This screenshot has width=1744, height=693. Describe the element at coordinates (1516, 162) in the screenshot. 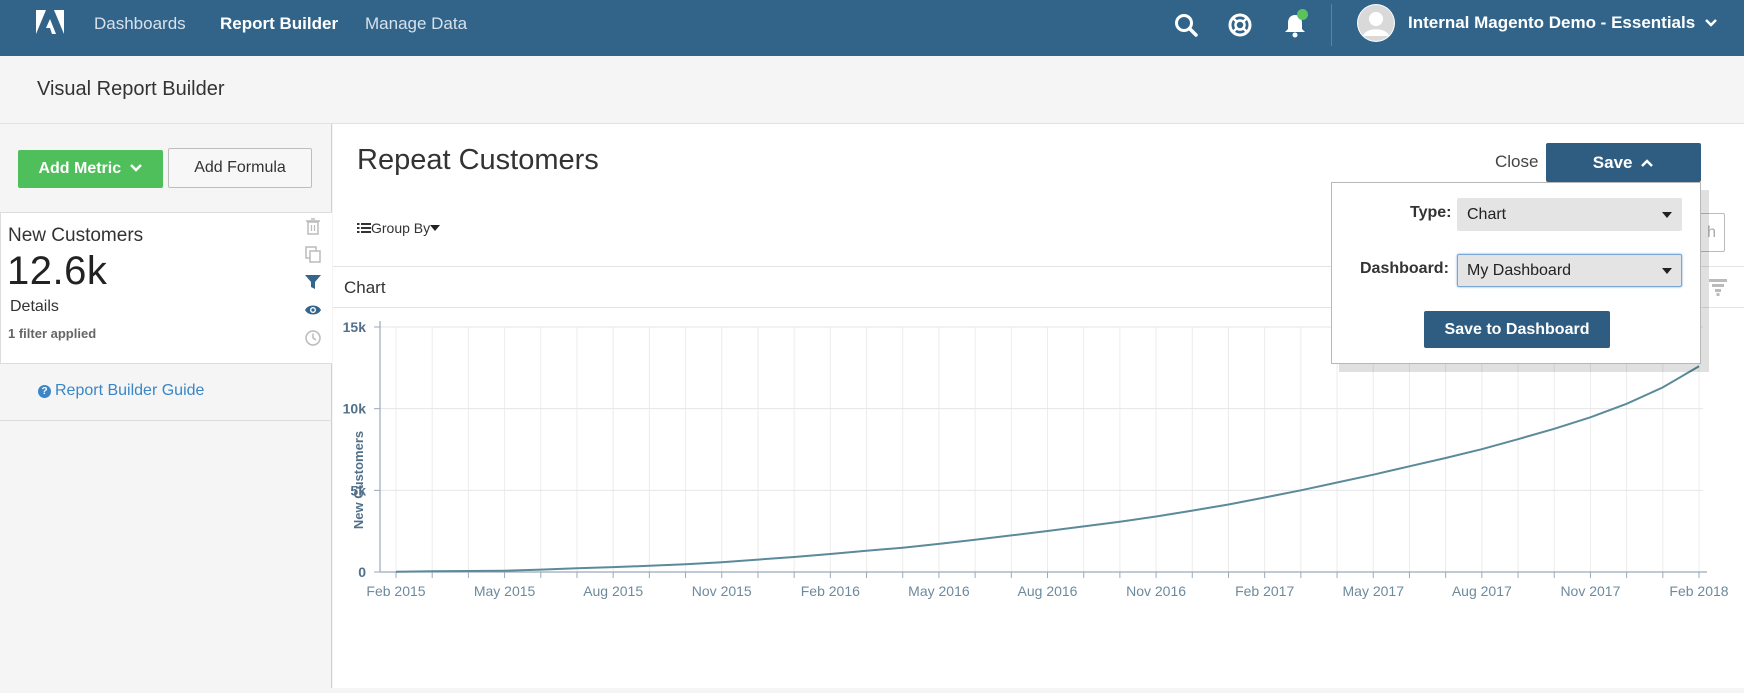

I see `close-link: Close` at that location.